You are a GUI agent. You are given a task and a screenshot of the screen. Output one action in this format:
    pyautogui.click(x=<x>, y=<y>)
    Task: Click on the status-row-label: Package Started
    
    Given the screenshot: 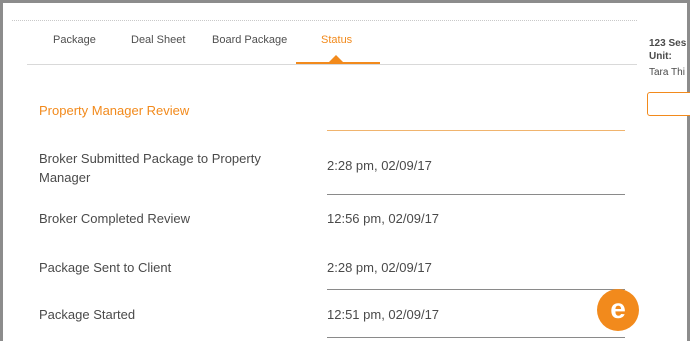 What is the action you would take?
    pyautogui.click(x=87, y=314)
    